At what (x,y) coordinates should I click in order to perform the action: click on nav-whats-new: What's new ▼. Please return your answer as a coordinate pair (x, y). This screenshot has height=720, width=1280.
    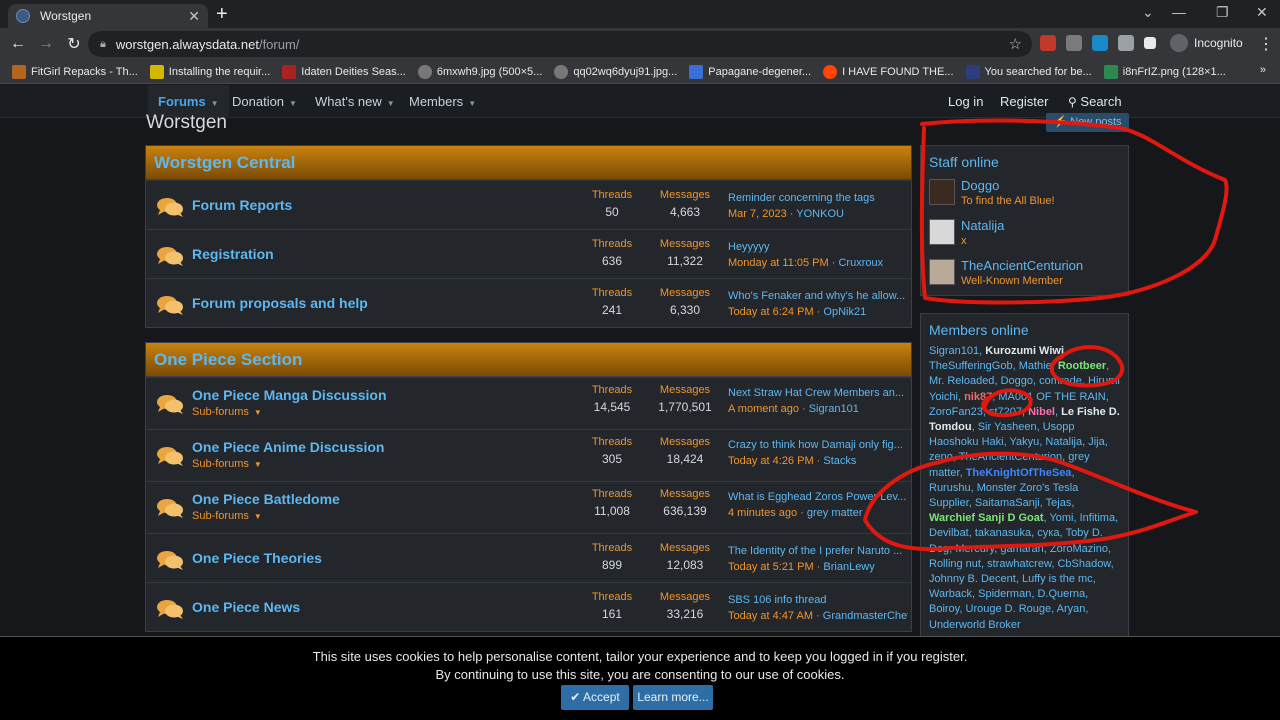
    Looking at the image, I should click on (355, 101).